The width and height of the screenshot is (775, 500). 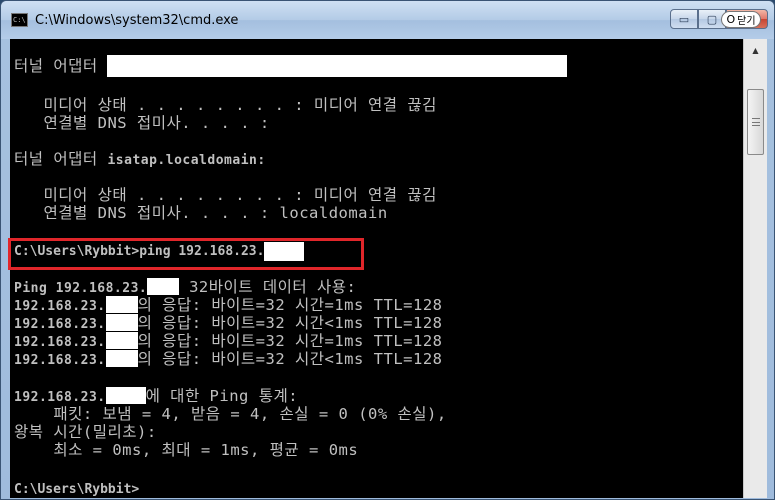 What do you see at coordinates (387, 20) in the screenshot?
I see `title-bar: C:\ C:\Windows\system32\cmd.exe ▭ ▢ O 닫기` at bounding box center [387, 20].